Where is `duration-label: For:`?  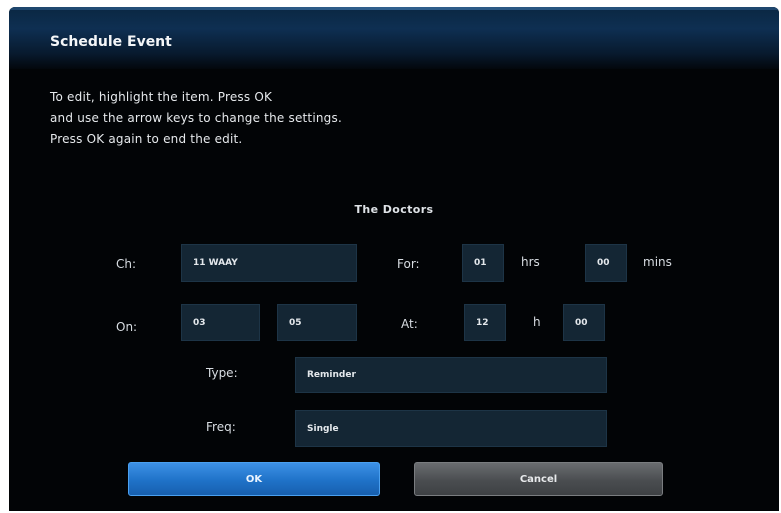 duration-label: For: is located at coordinates (408, 264).